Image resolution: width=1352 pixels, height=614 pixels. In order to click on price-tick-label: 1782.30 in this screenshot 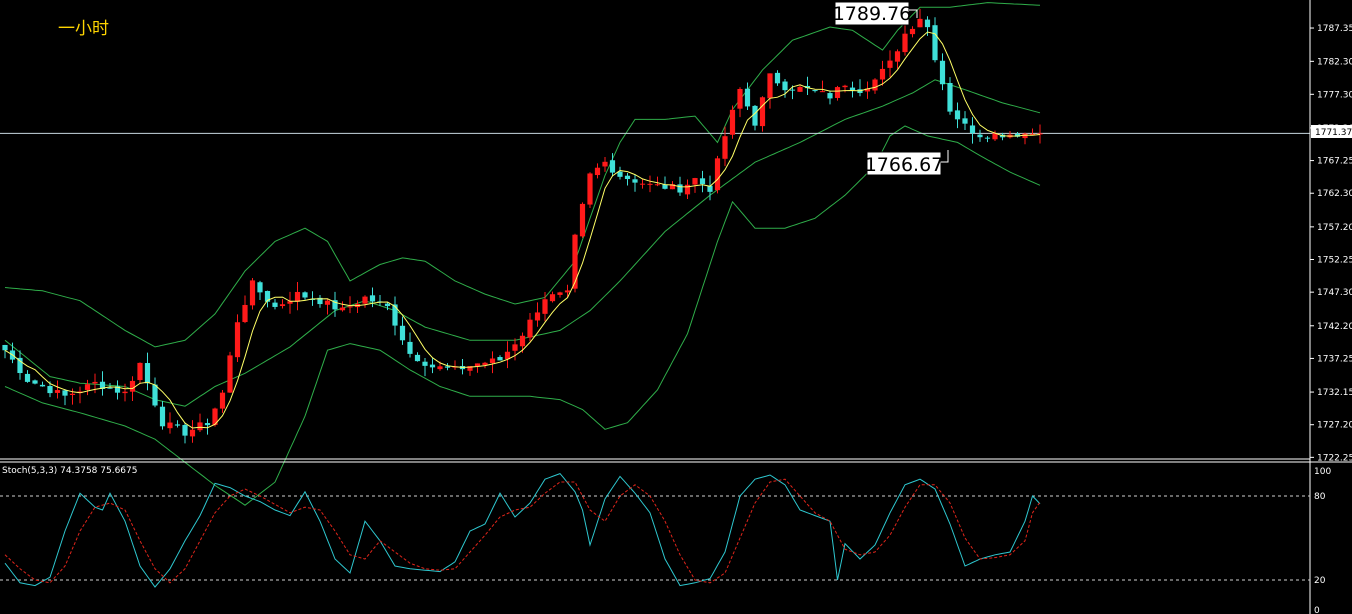, I will do `click(1334, 62)`.